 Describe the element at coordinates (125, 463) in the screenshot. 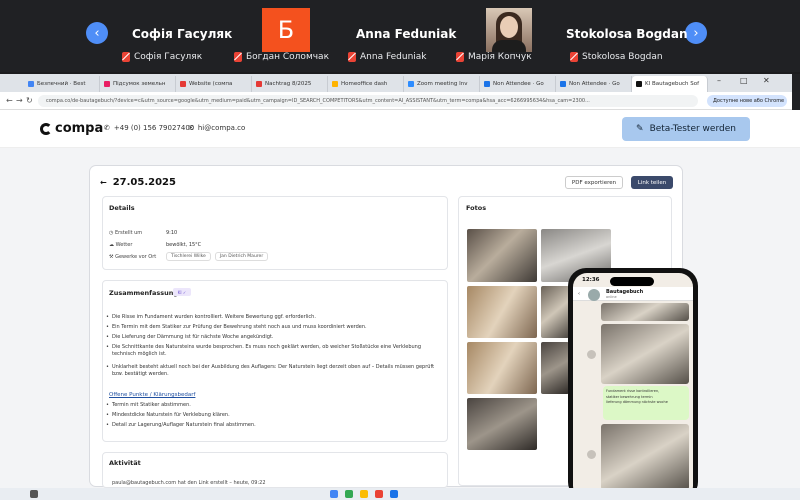

I see `activity-heading: Aktivität` at that location.